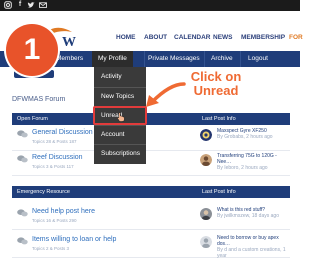  Describe the element at coordinates (120, 97) in the screenshot. I see `dropdown-item-new-topics: New Topics` at that location.